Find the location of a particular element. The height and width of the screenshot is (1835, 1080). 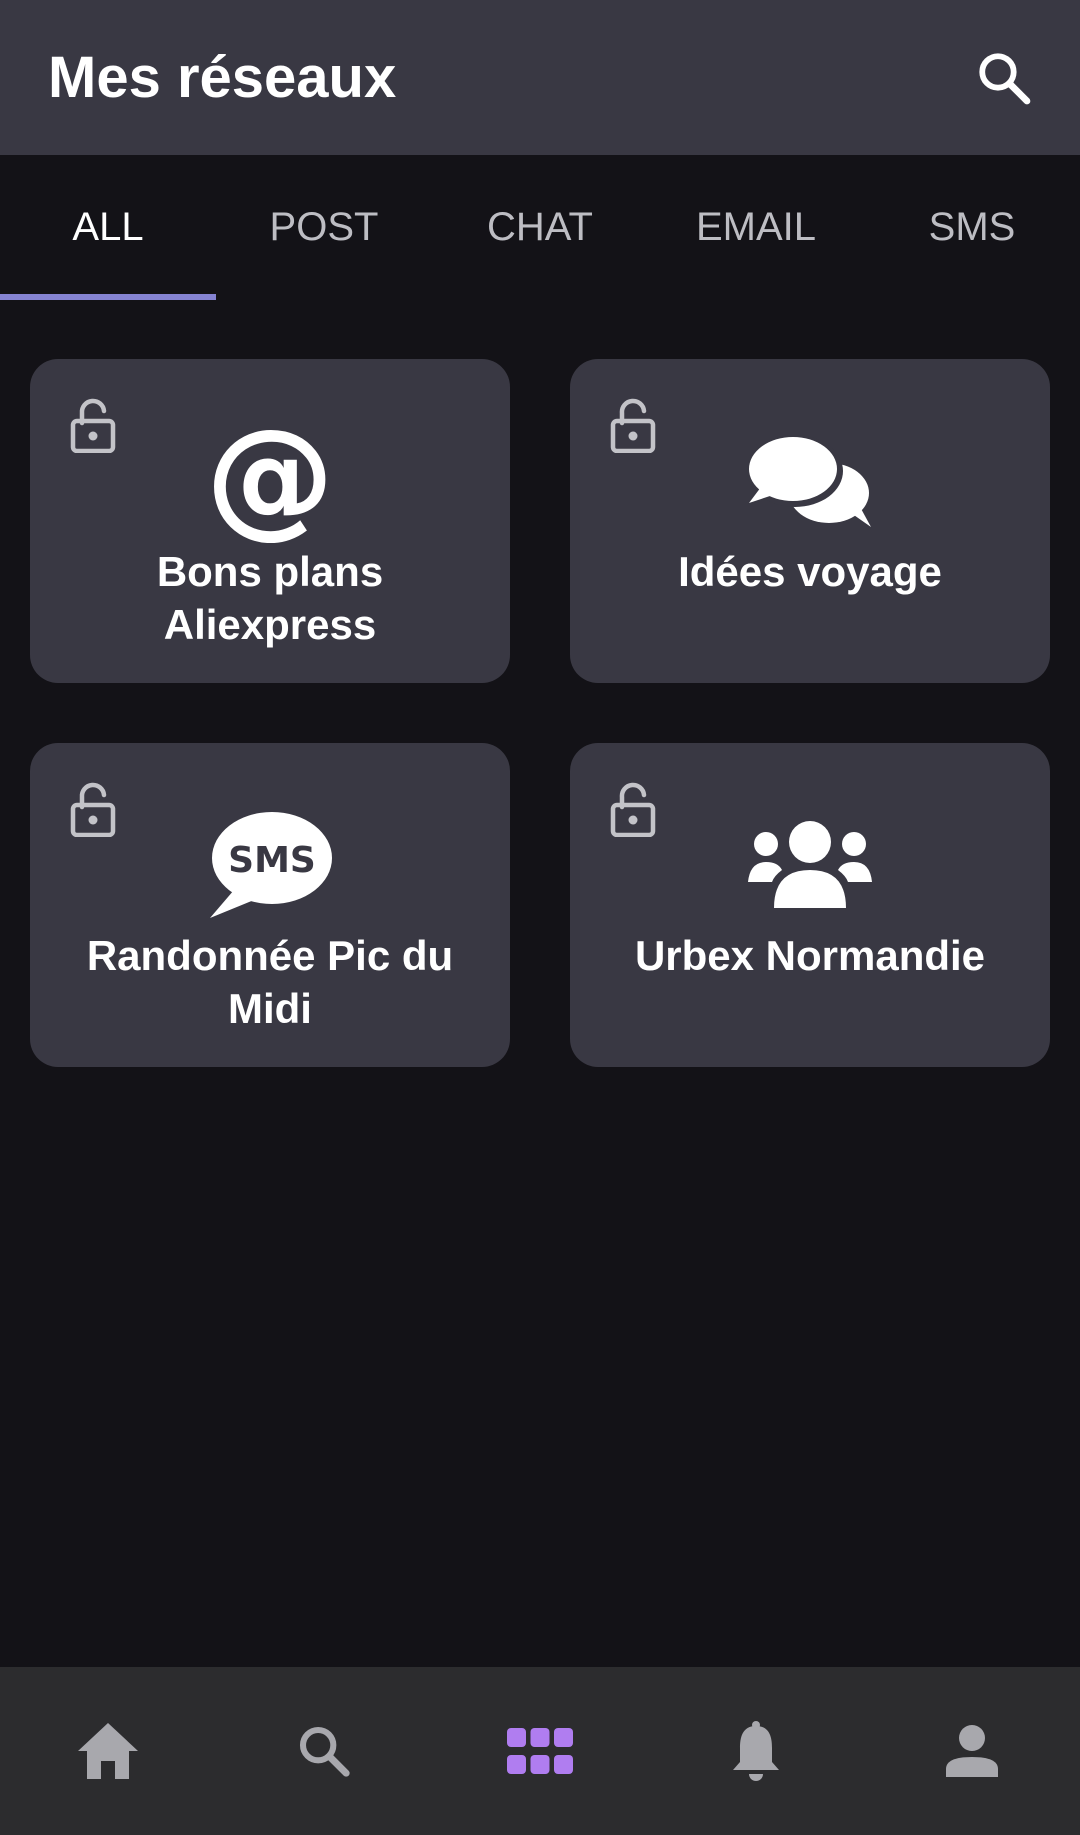

chat-bubbles-icon is located at coordinates (810, 481).